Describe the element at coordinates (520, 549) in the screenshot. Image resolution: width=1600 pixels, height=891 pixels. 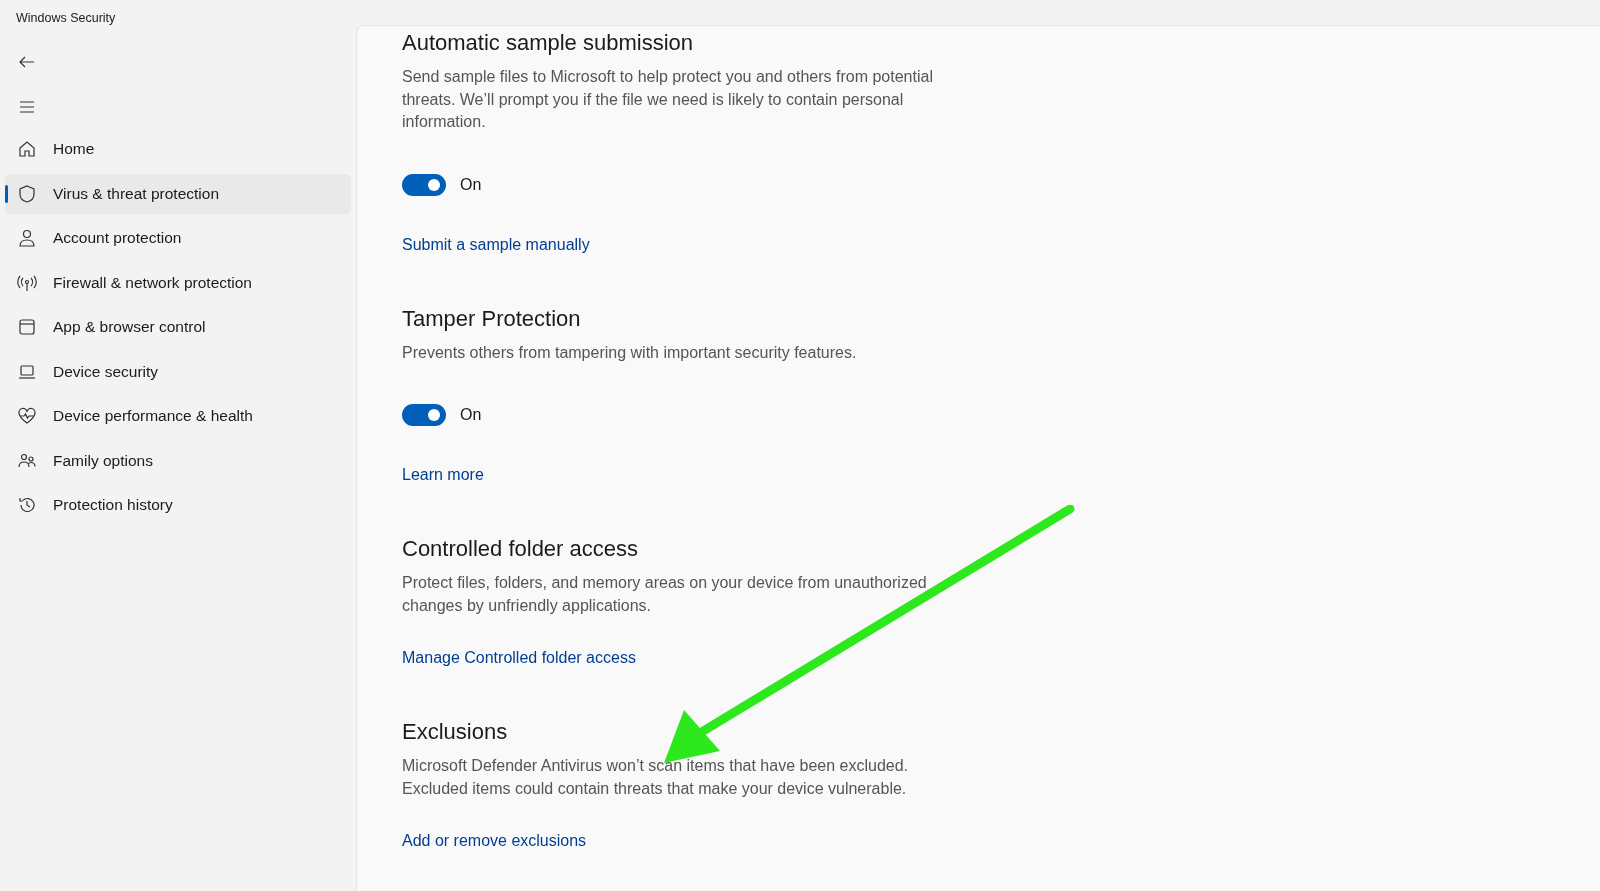
I see `section-heading: Controlled folder access` at that location.